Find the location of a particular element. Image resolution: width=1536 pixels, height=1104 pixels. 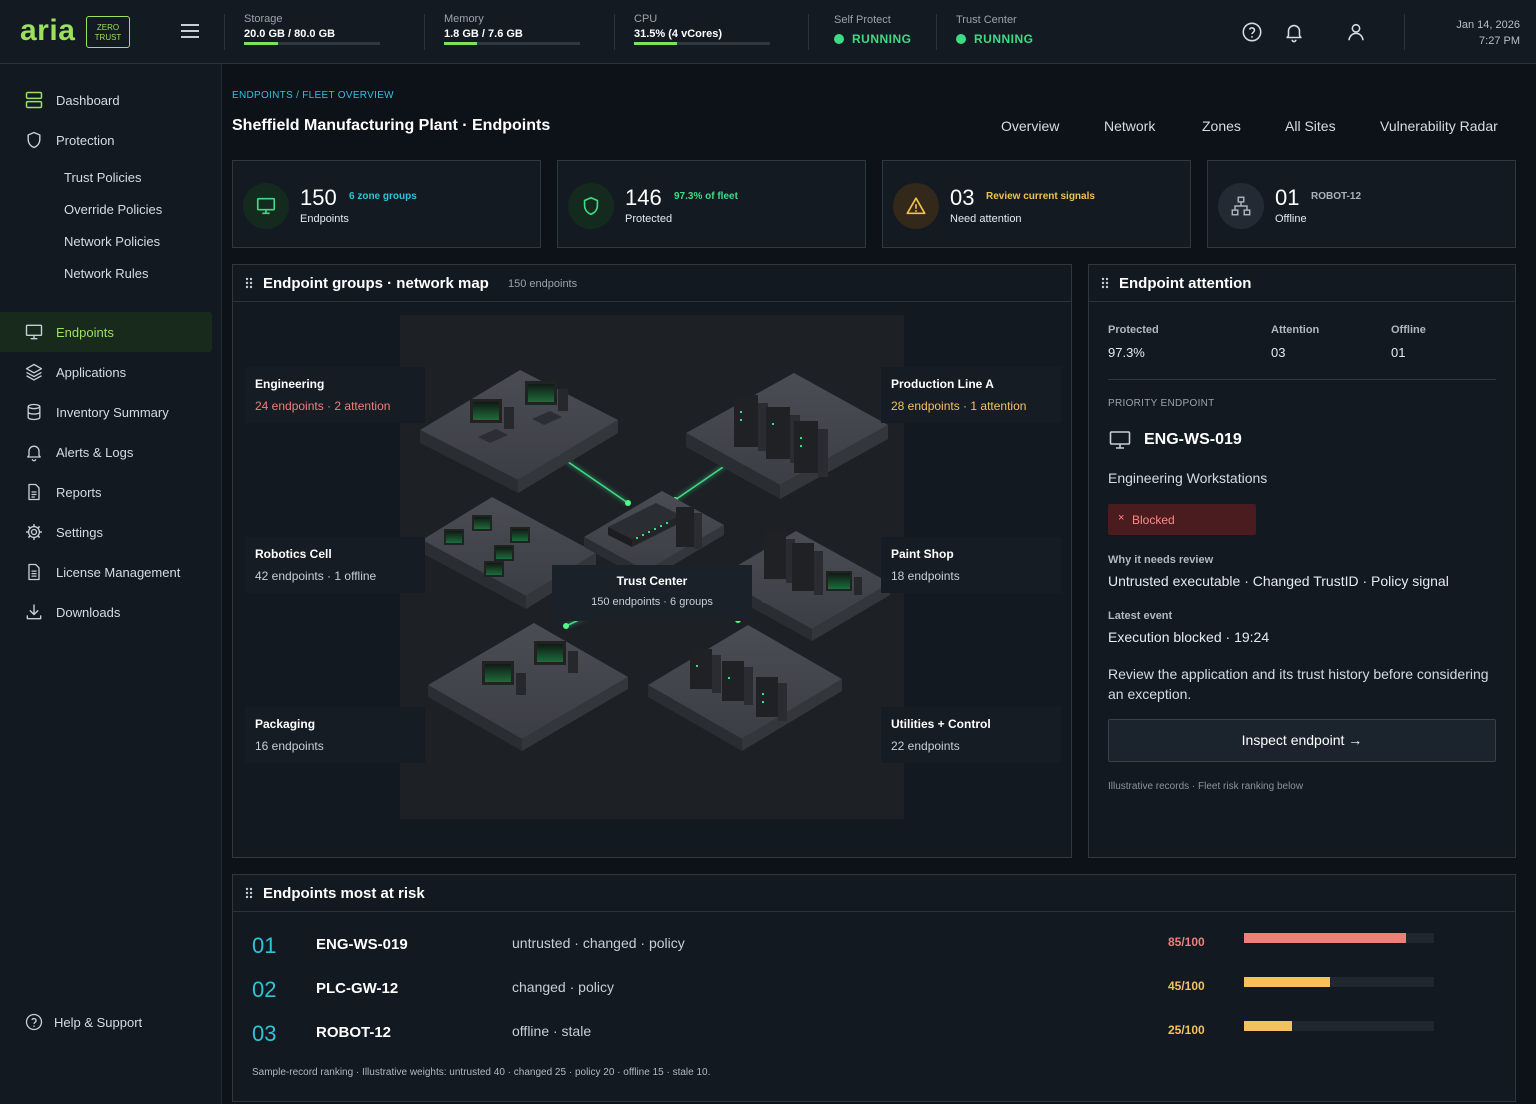

sidebar-item-help-support: Help & Support is located at coordinates (106, 1022).